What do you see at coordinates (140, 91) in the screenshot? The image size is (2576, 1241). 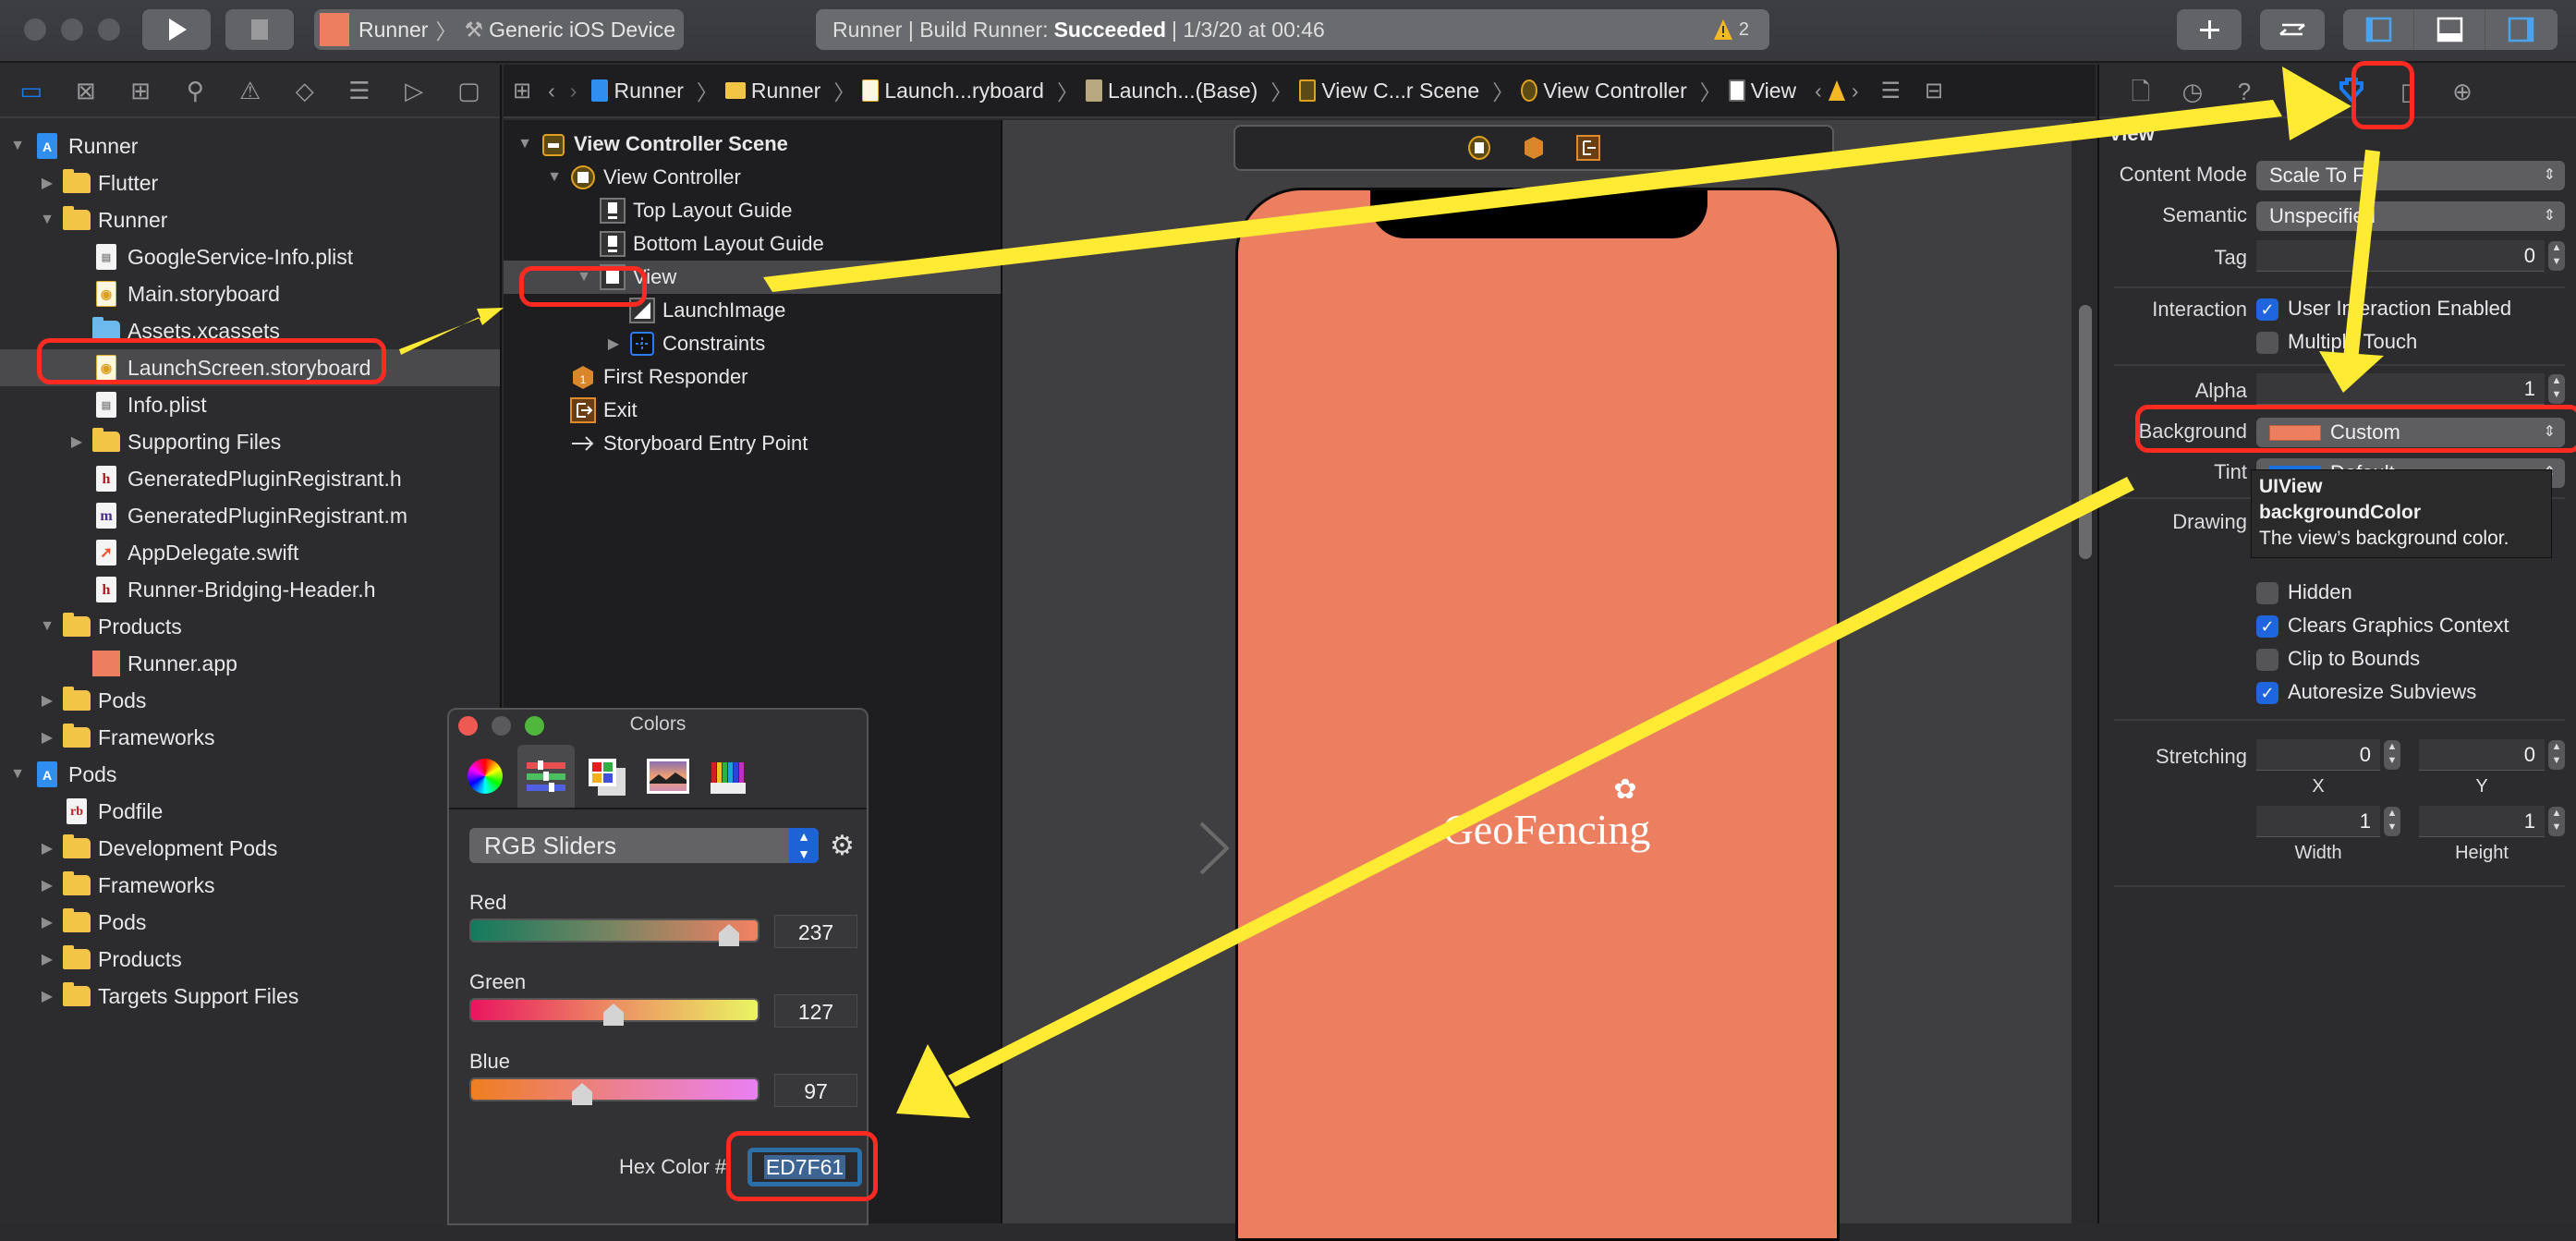 I see `symbol-navigator-icon: ⊞` at bounding box center [140, 91].